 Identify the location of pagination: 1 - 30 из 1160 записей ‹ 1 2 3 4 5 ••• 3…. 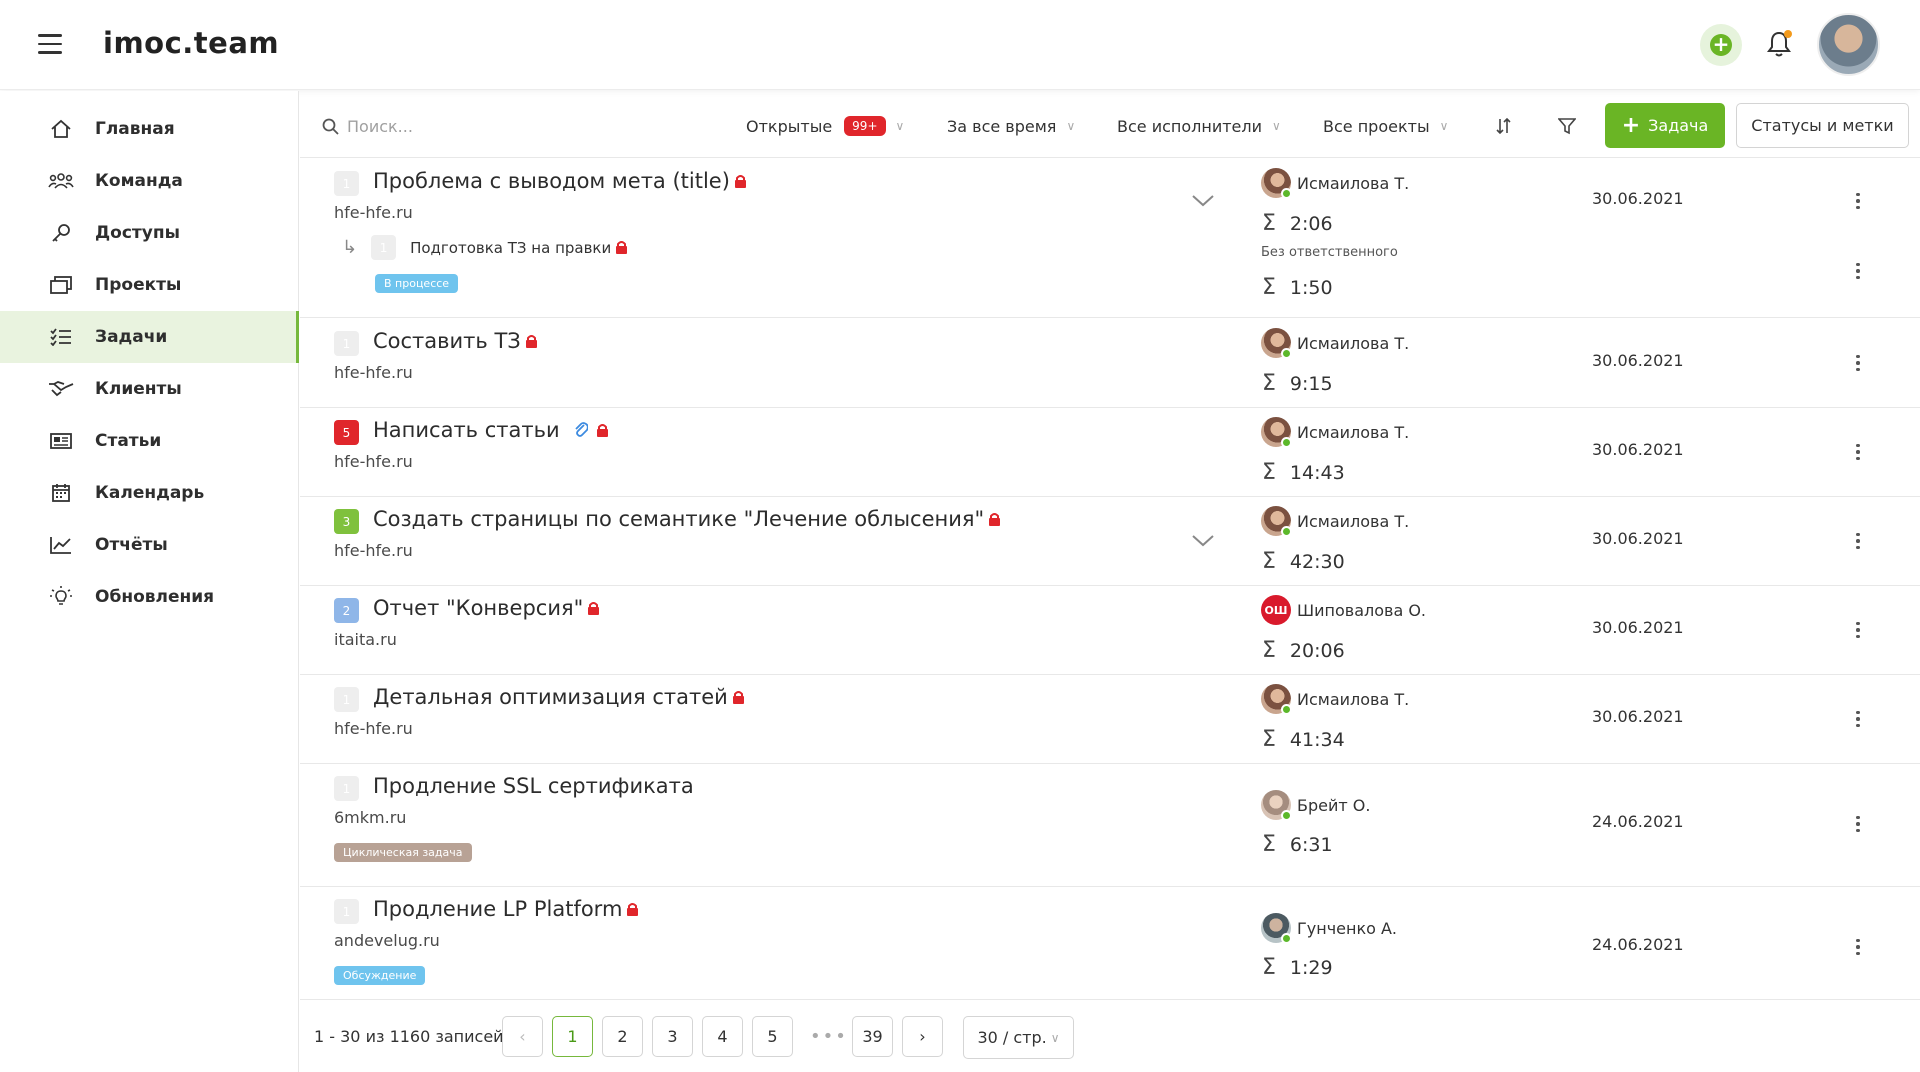
(1110, 1036).